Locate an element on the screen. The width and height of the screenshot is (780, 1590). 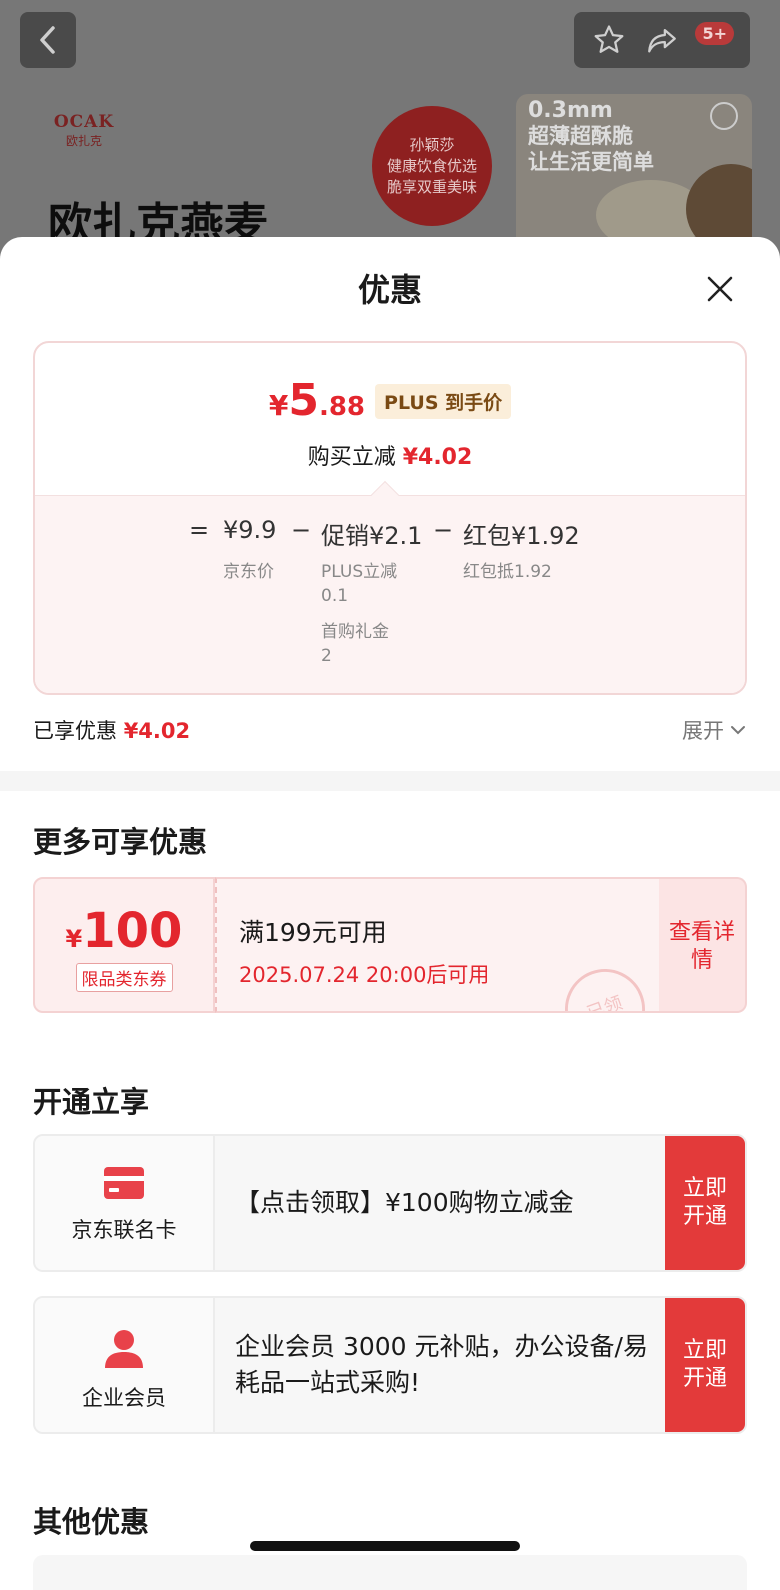
share-icon is located at coordinates (662, 40).